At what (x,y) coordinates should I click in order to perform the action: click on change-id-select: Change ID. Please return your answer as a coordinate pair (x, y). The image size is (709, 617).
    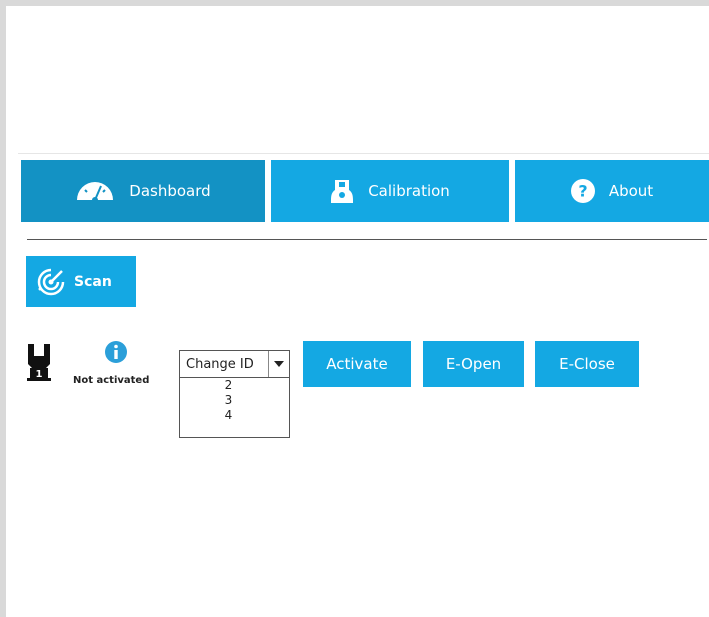
    Looking at the image, I should click on (234, 364).